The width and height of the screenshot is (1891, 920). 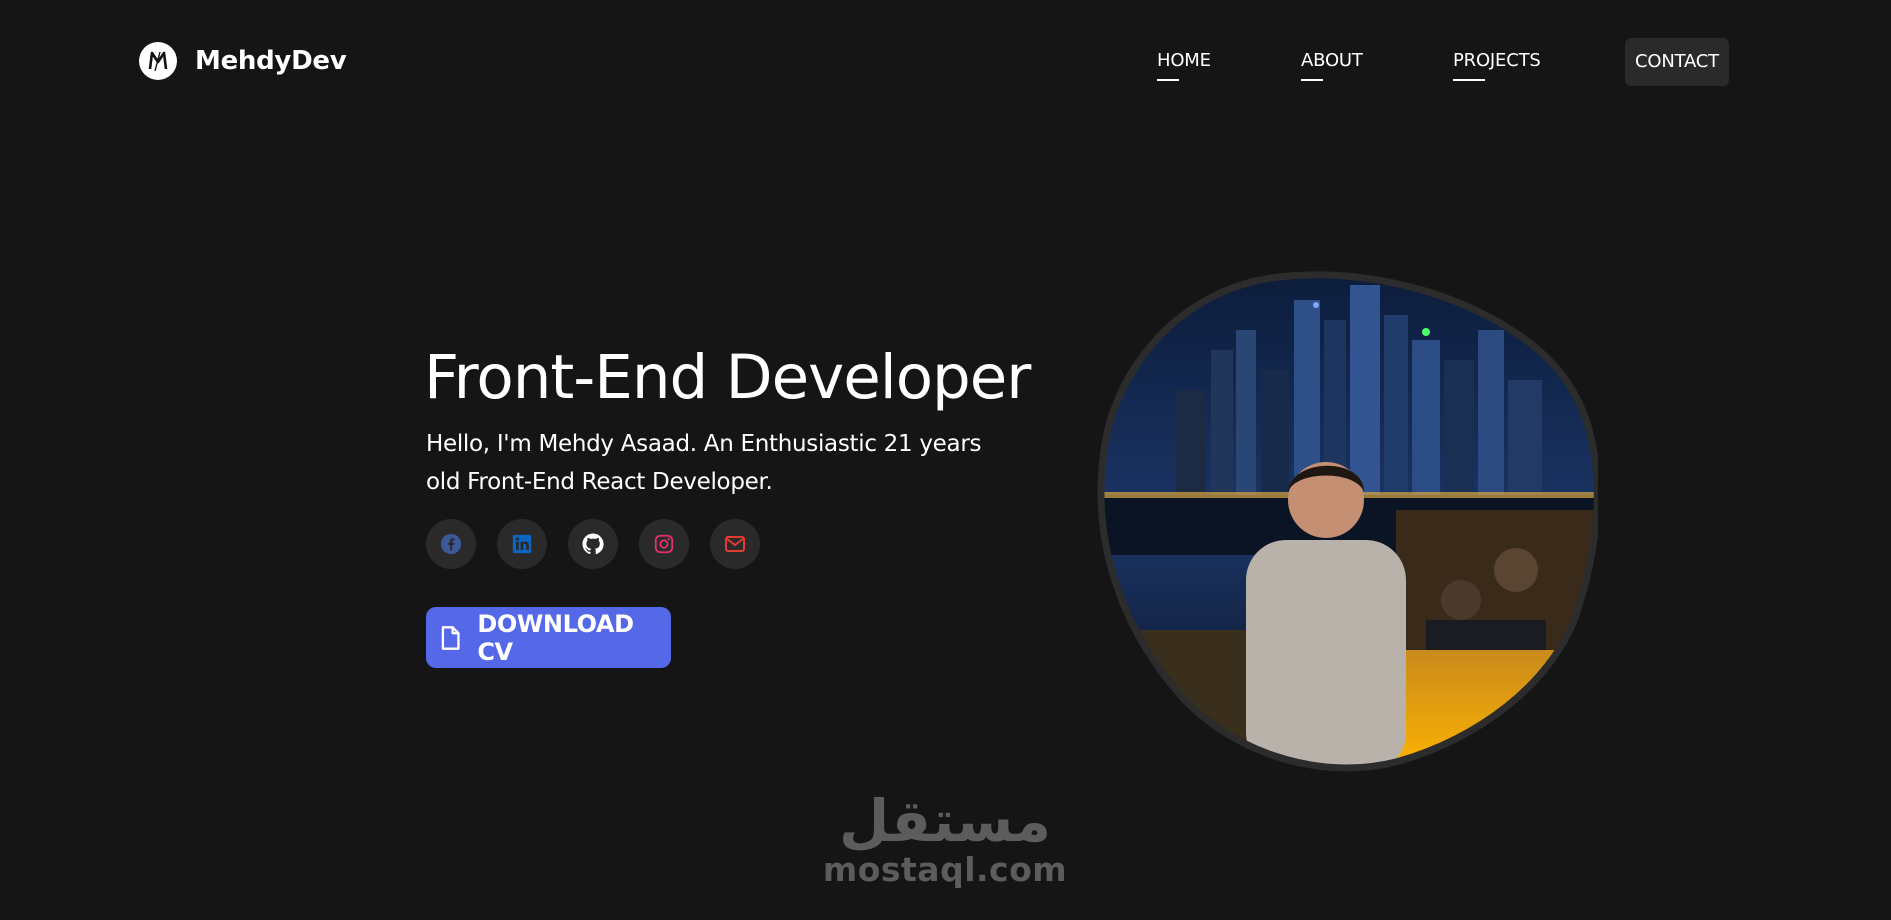 What do you see at coordinates (1168, 80) in the screenshot?
I see `nav-home-underline` at bounding box center [1168, 80].